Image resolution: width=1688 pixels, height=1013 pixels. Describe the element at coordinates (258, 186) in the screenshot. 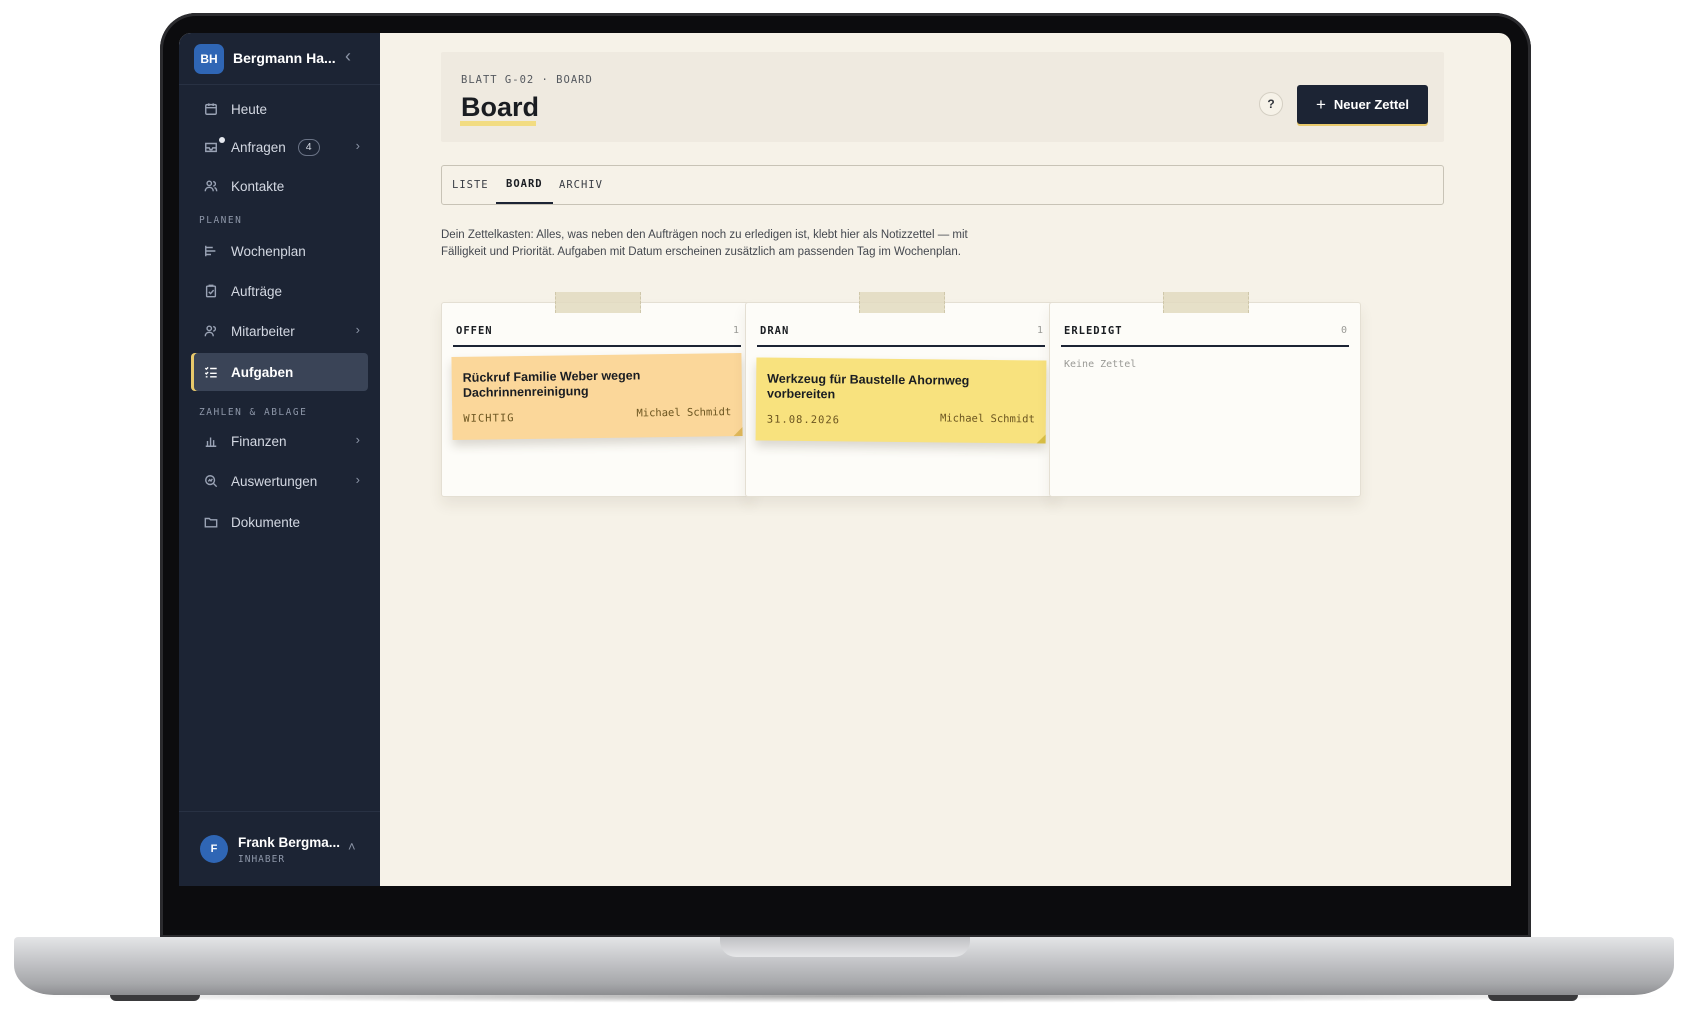

I see `sidebar-item-label: Kontakte` at that location.